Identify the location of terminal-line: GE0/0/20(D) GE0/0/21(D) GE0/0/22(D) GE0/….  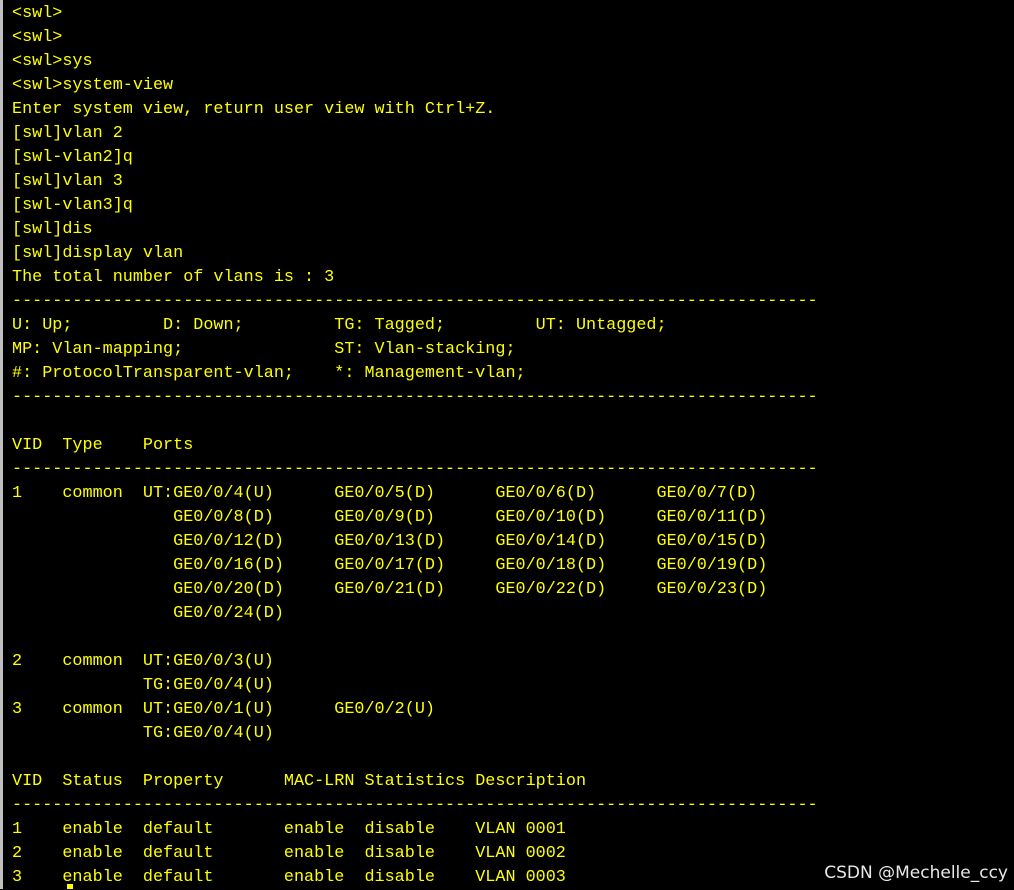
(390, 589).